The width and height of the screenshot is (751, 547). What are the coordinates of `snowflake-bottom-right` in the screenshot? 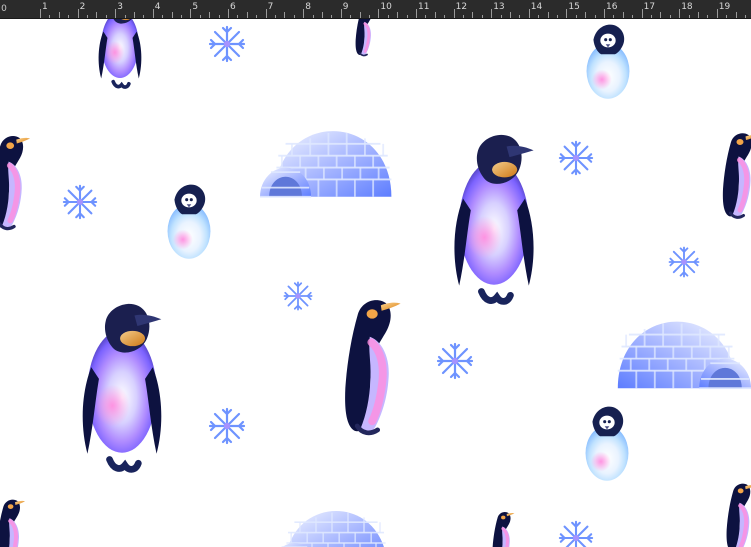 It's located at (576, 533).